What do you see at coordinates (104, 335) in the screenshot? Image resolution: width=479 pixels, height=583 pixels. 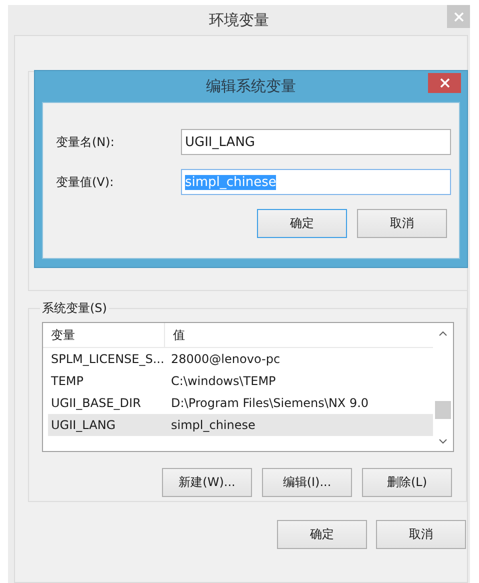 I see `column-header: 变量` at bounding box center [104, 335].